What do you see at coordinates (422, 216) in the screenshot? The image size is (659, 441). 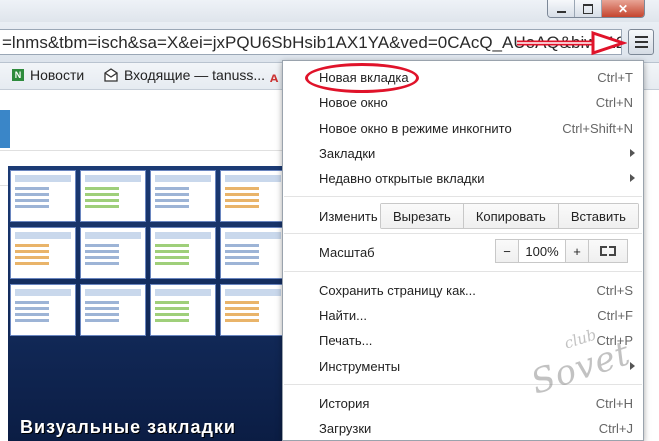 I see `cut-button: Вырезать` at bounding box center [422, 216].